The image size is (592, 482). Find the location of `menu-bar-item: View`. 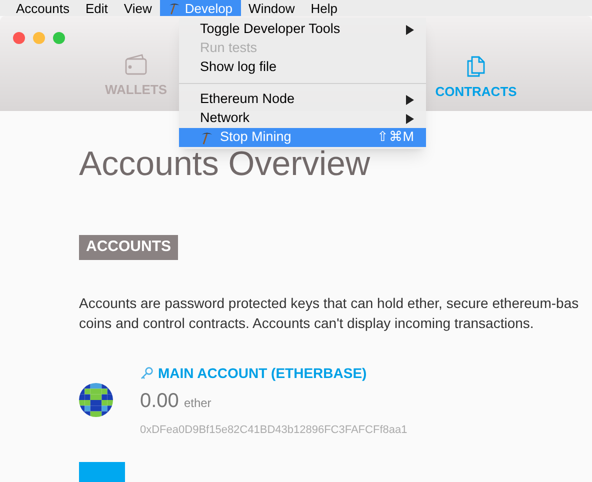

menu-bar-item: View is located at coordinates (138, 8).